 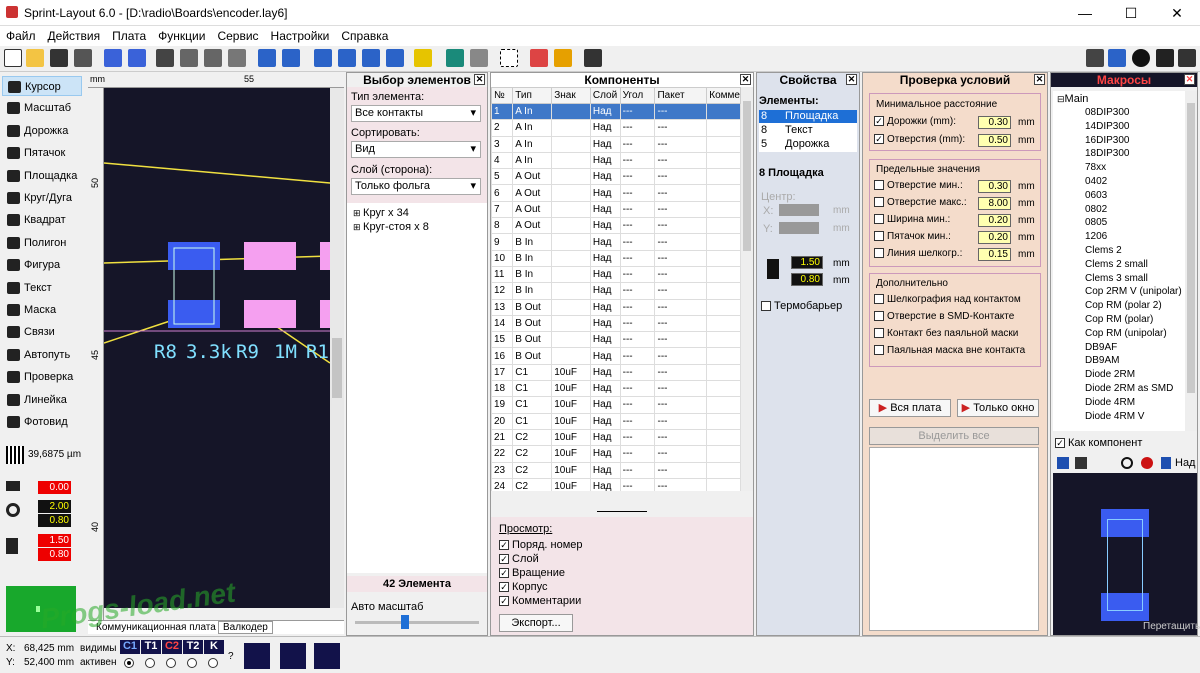 What do you see at coordinates (44, 455) in the screenshot?
I see `grid-selector: 39,6875 µm` at bounding box center [44, 455].